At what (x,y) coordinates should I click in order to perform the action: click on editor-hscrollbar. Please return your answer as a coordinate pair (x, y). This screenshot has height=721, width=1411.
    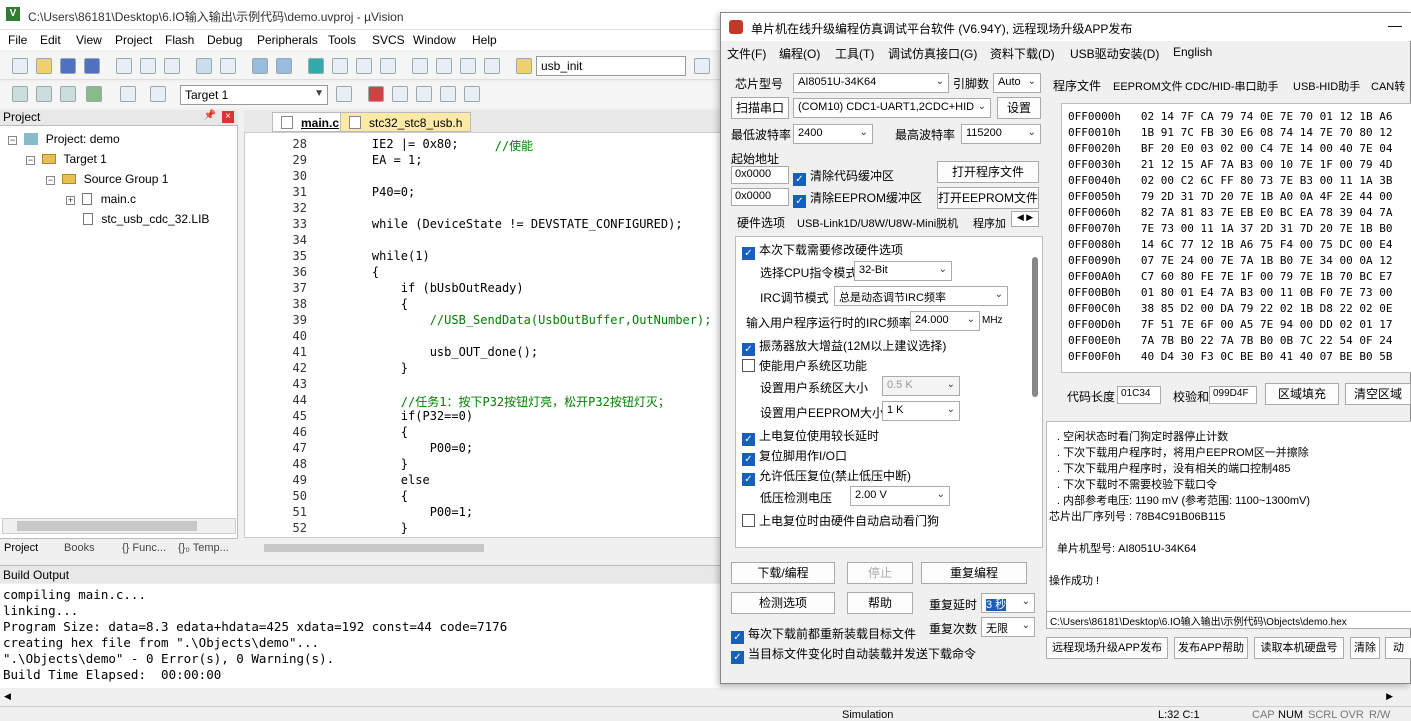
    Looking at the image, I should click on (487, 548).